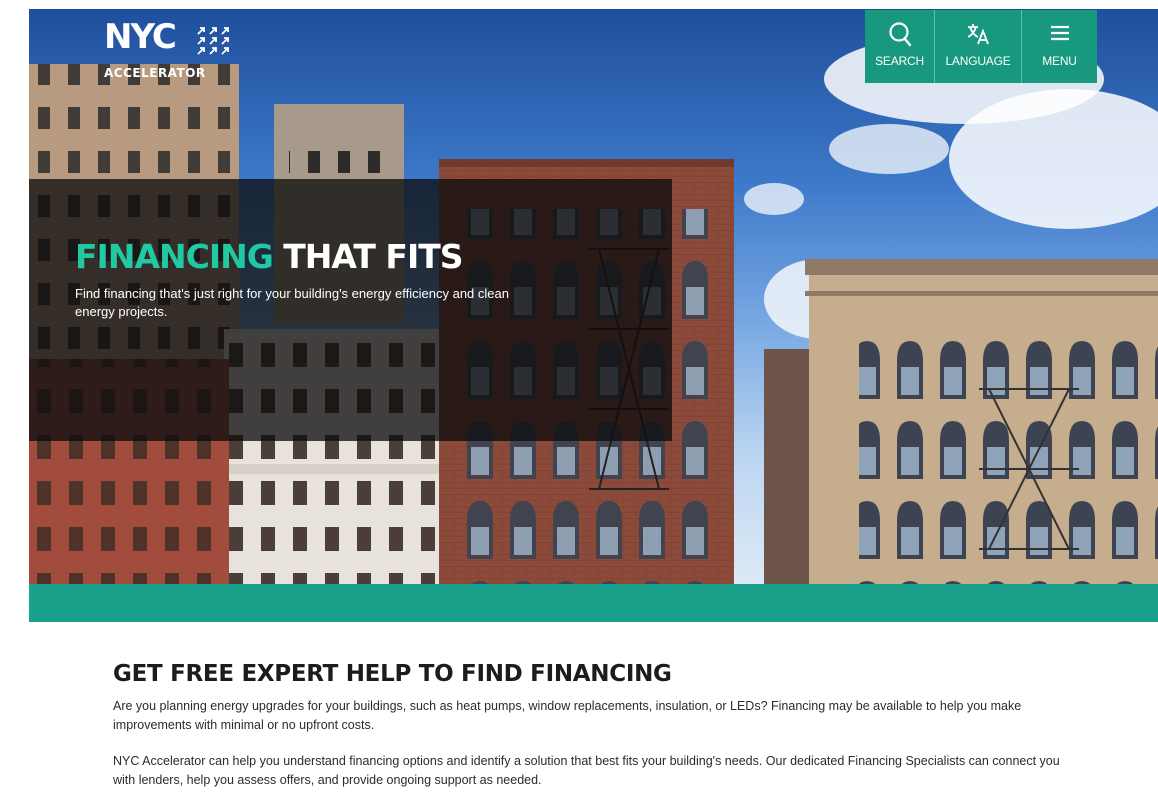  Describe the element at coordinates (899, 34) in the screenshot. I see `search-icon` at that location.